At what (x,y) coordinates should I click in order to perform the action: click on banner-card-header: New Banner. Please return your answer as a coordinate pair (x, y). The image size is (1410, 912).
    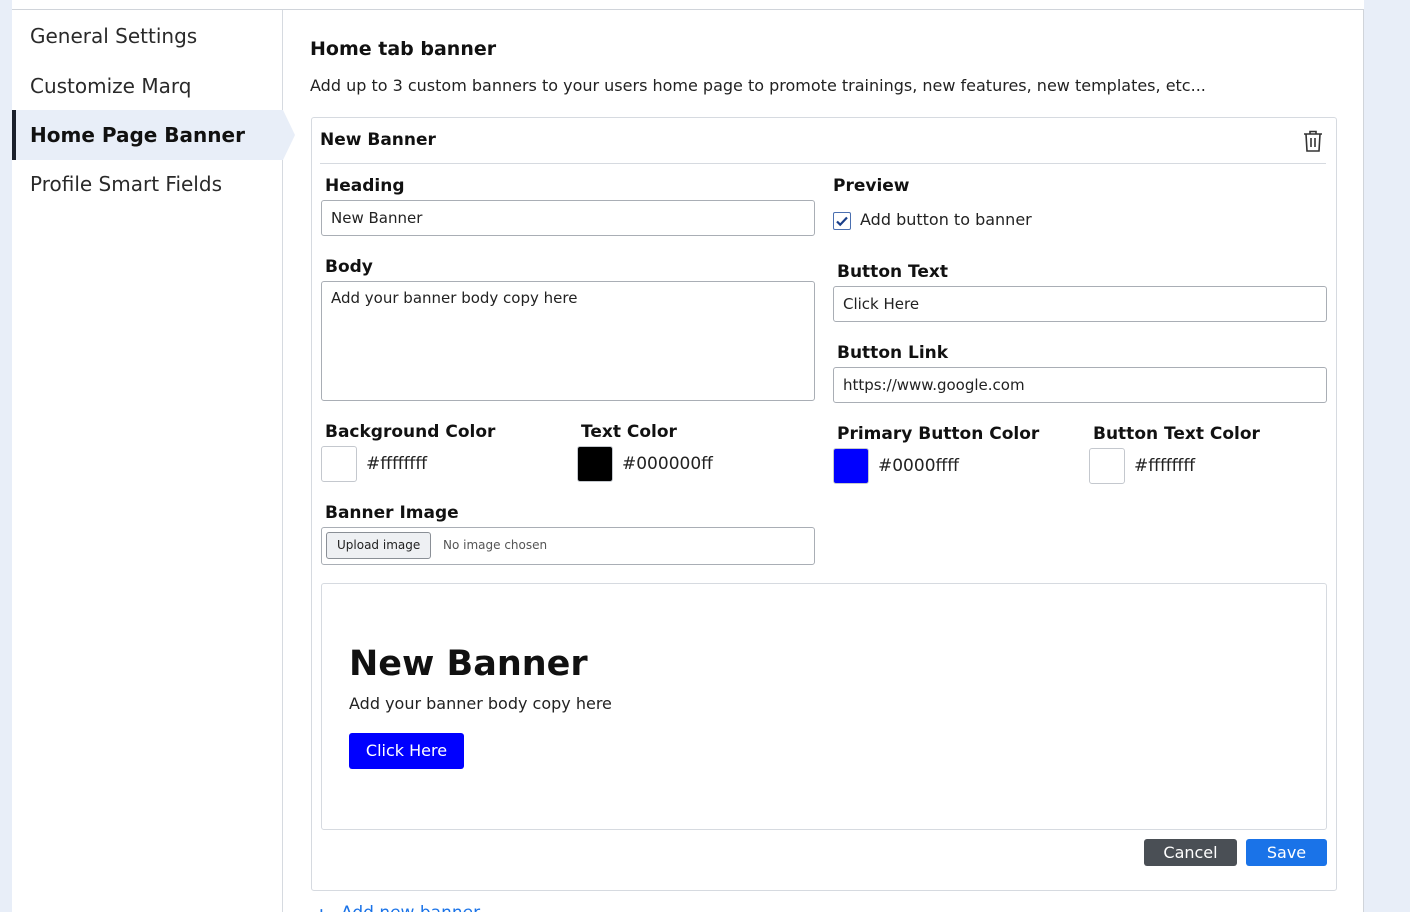
    Looking at the image, I should click on (823, 141).